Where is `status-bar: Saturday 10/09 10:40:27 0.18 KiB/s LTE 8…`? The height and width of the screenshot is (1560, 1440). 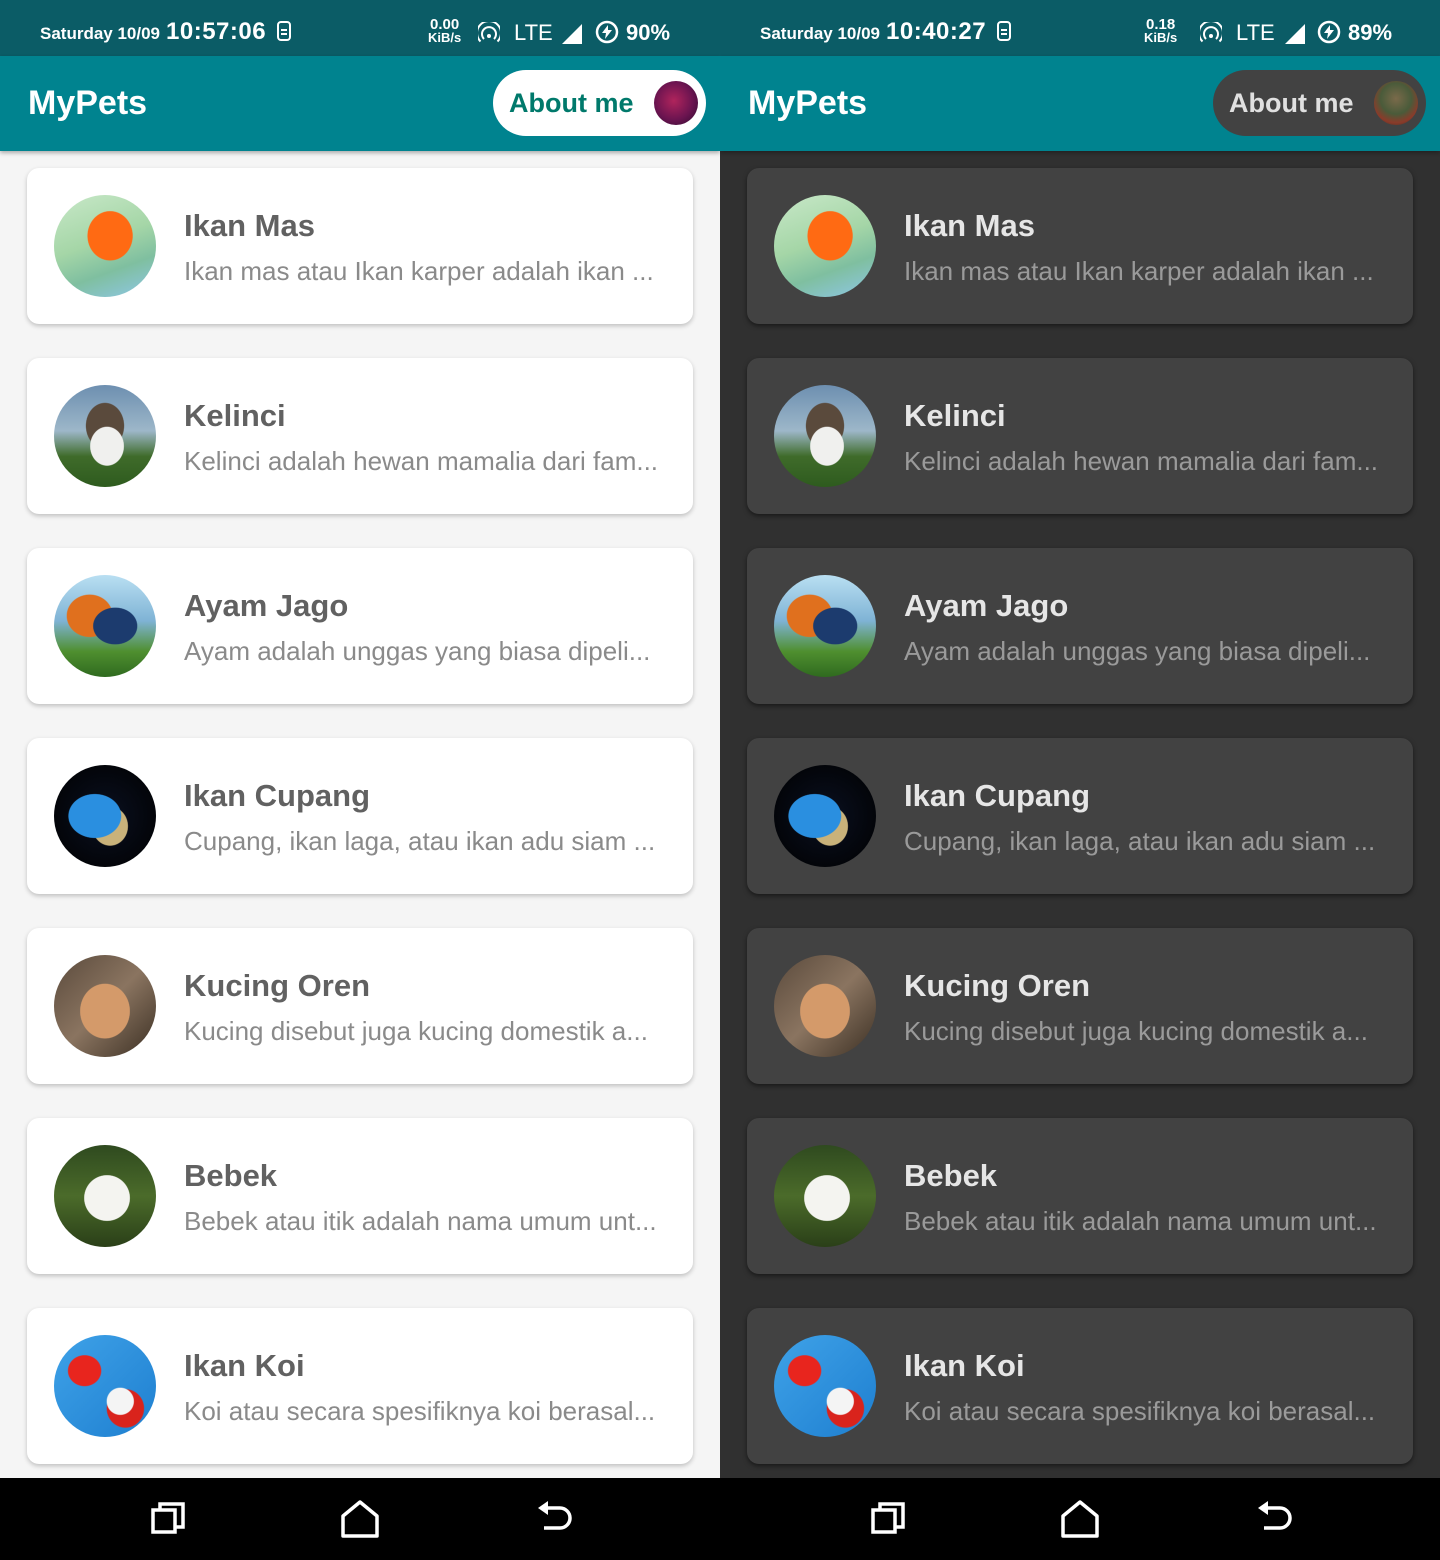 status-bar: Saturday 10/09 10:40:27 0.18 KiB/s LTE 8… is located at coordinates (1080, 28).